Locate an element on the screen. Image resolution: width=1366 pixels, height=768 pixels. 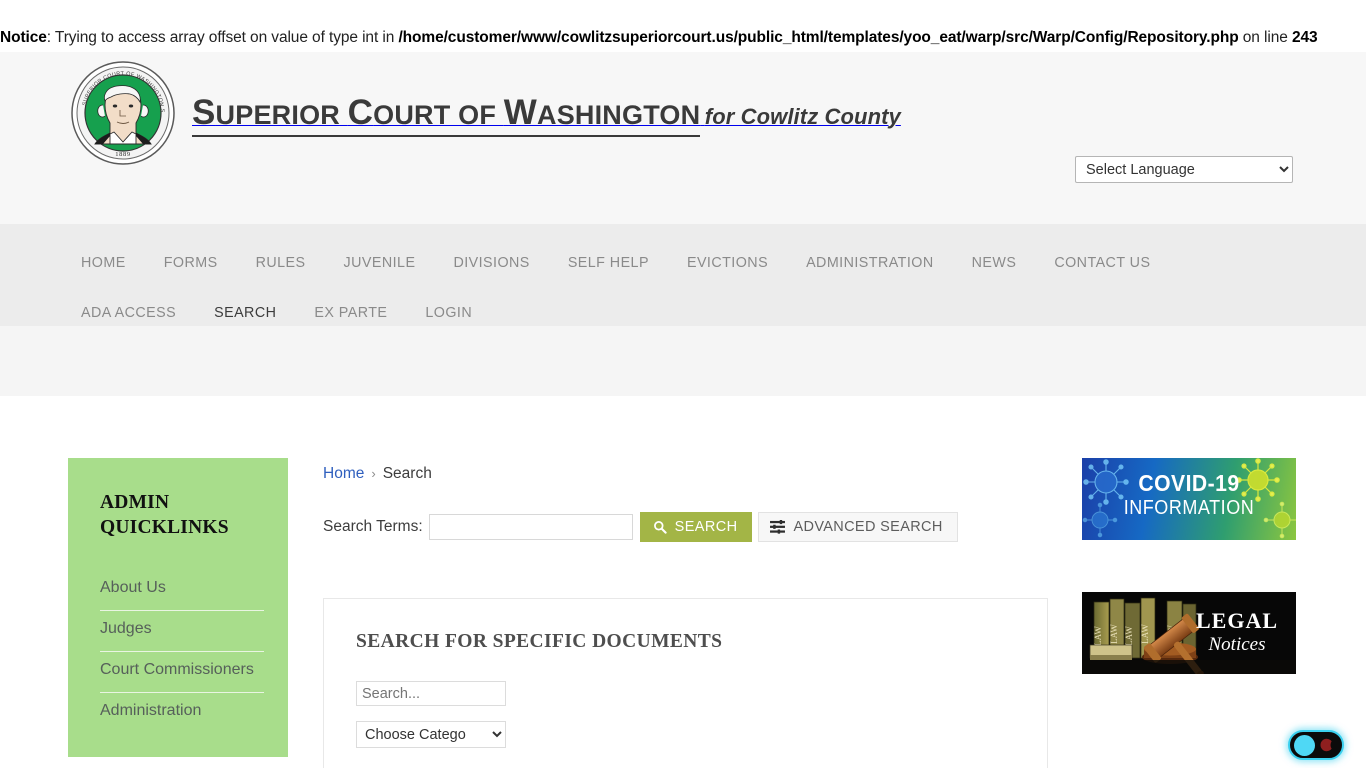
quicklink-administration: Administration is located at coordinates (182, 713).